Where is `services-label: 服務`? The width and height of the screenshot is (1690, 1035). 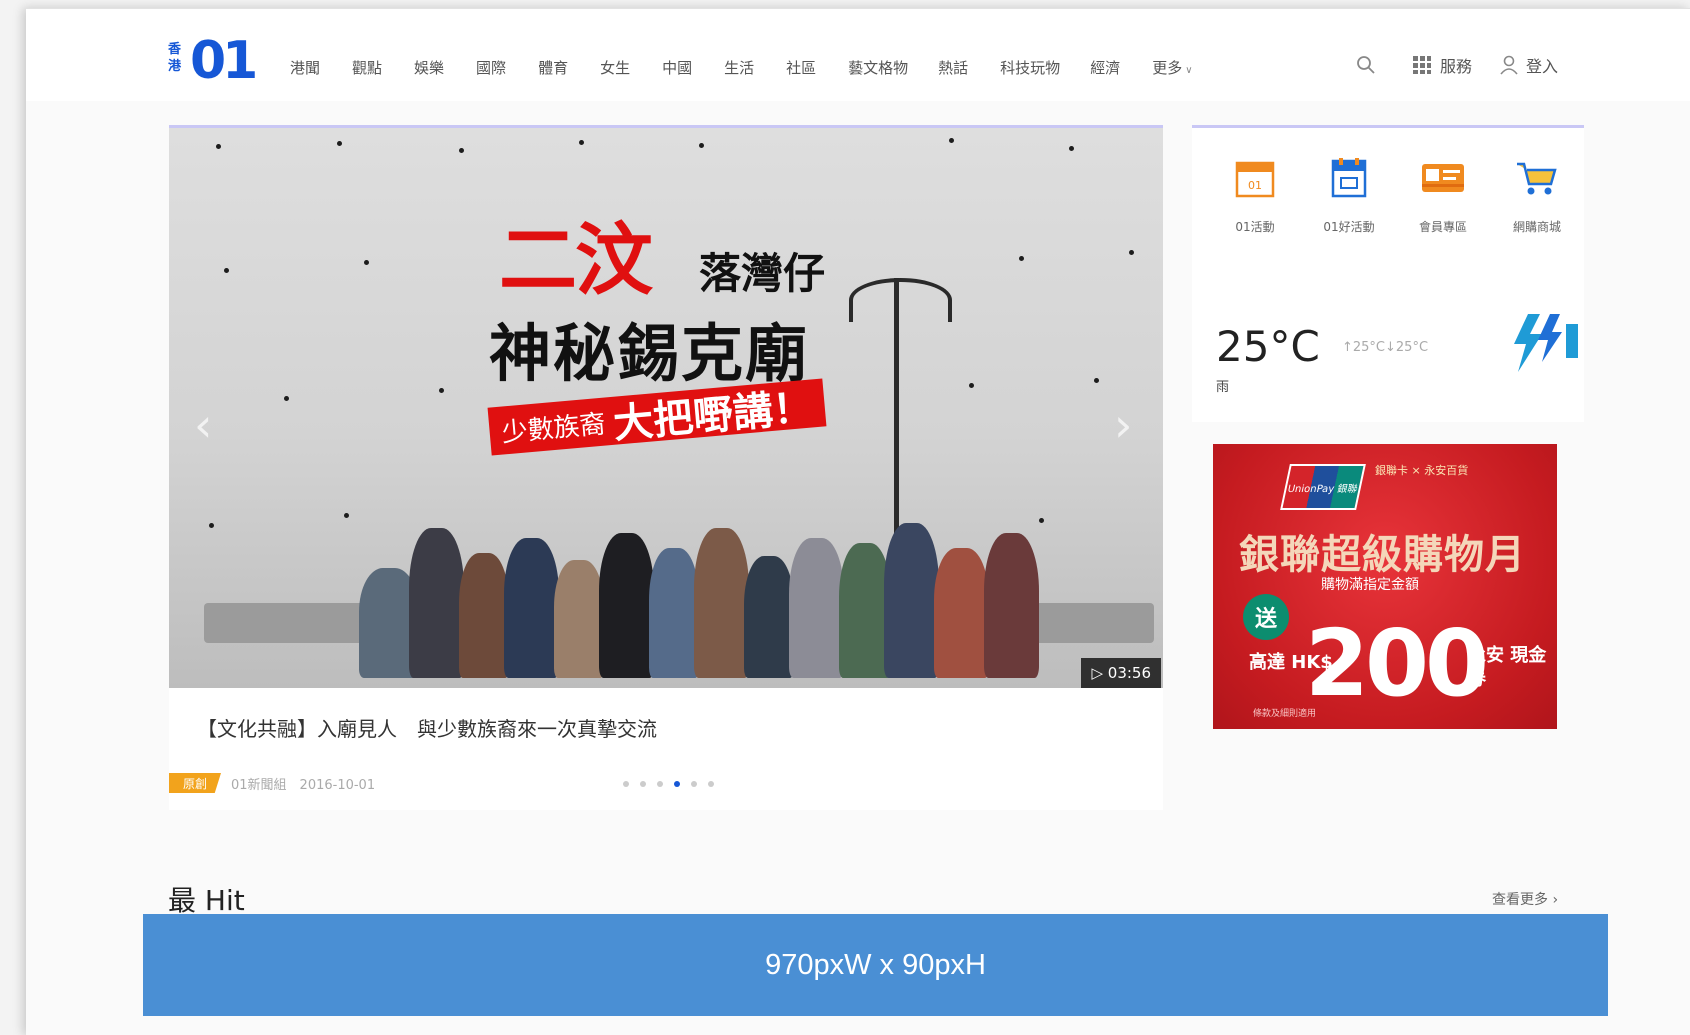
services-label: 服務 is located at coordinates (1456, 66).